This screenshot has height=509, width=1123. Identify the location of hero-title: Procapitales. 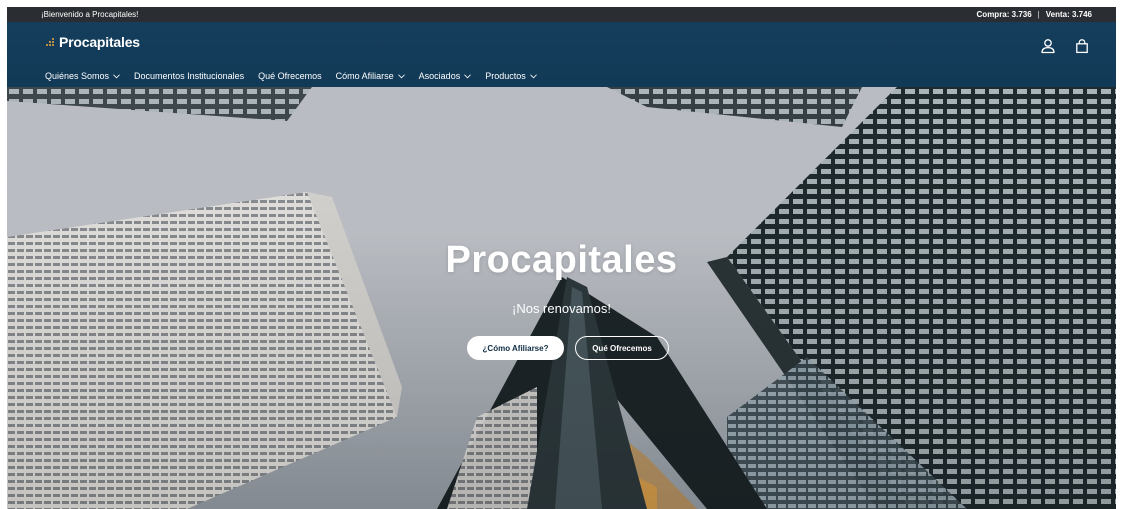
(561, 260).